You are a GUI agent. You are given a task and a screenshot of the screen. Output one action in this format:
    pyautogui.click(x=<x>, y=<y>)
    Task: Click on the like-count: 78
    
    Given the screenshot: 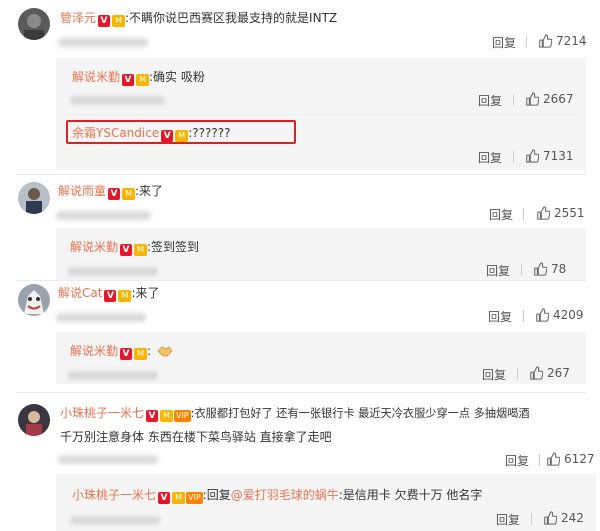 What is the action you would take?
    pyautogui.click(x=559, y=269)
    